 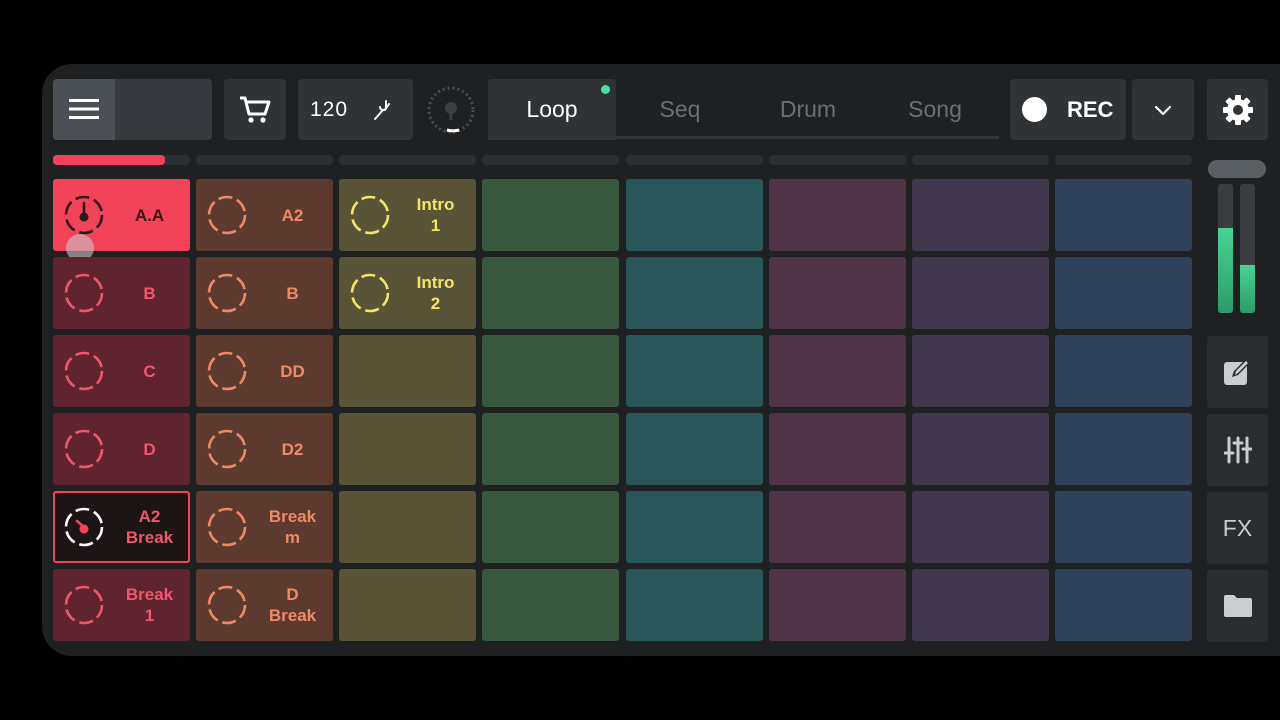 I want to click on fx-button: FX, so click(x=1237, y=528).